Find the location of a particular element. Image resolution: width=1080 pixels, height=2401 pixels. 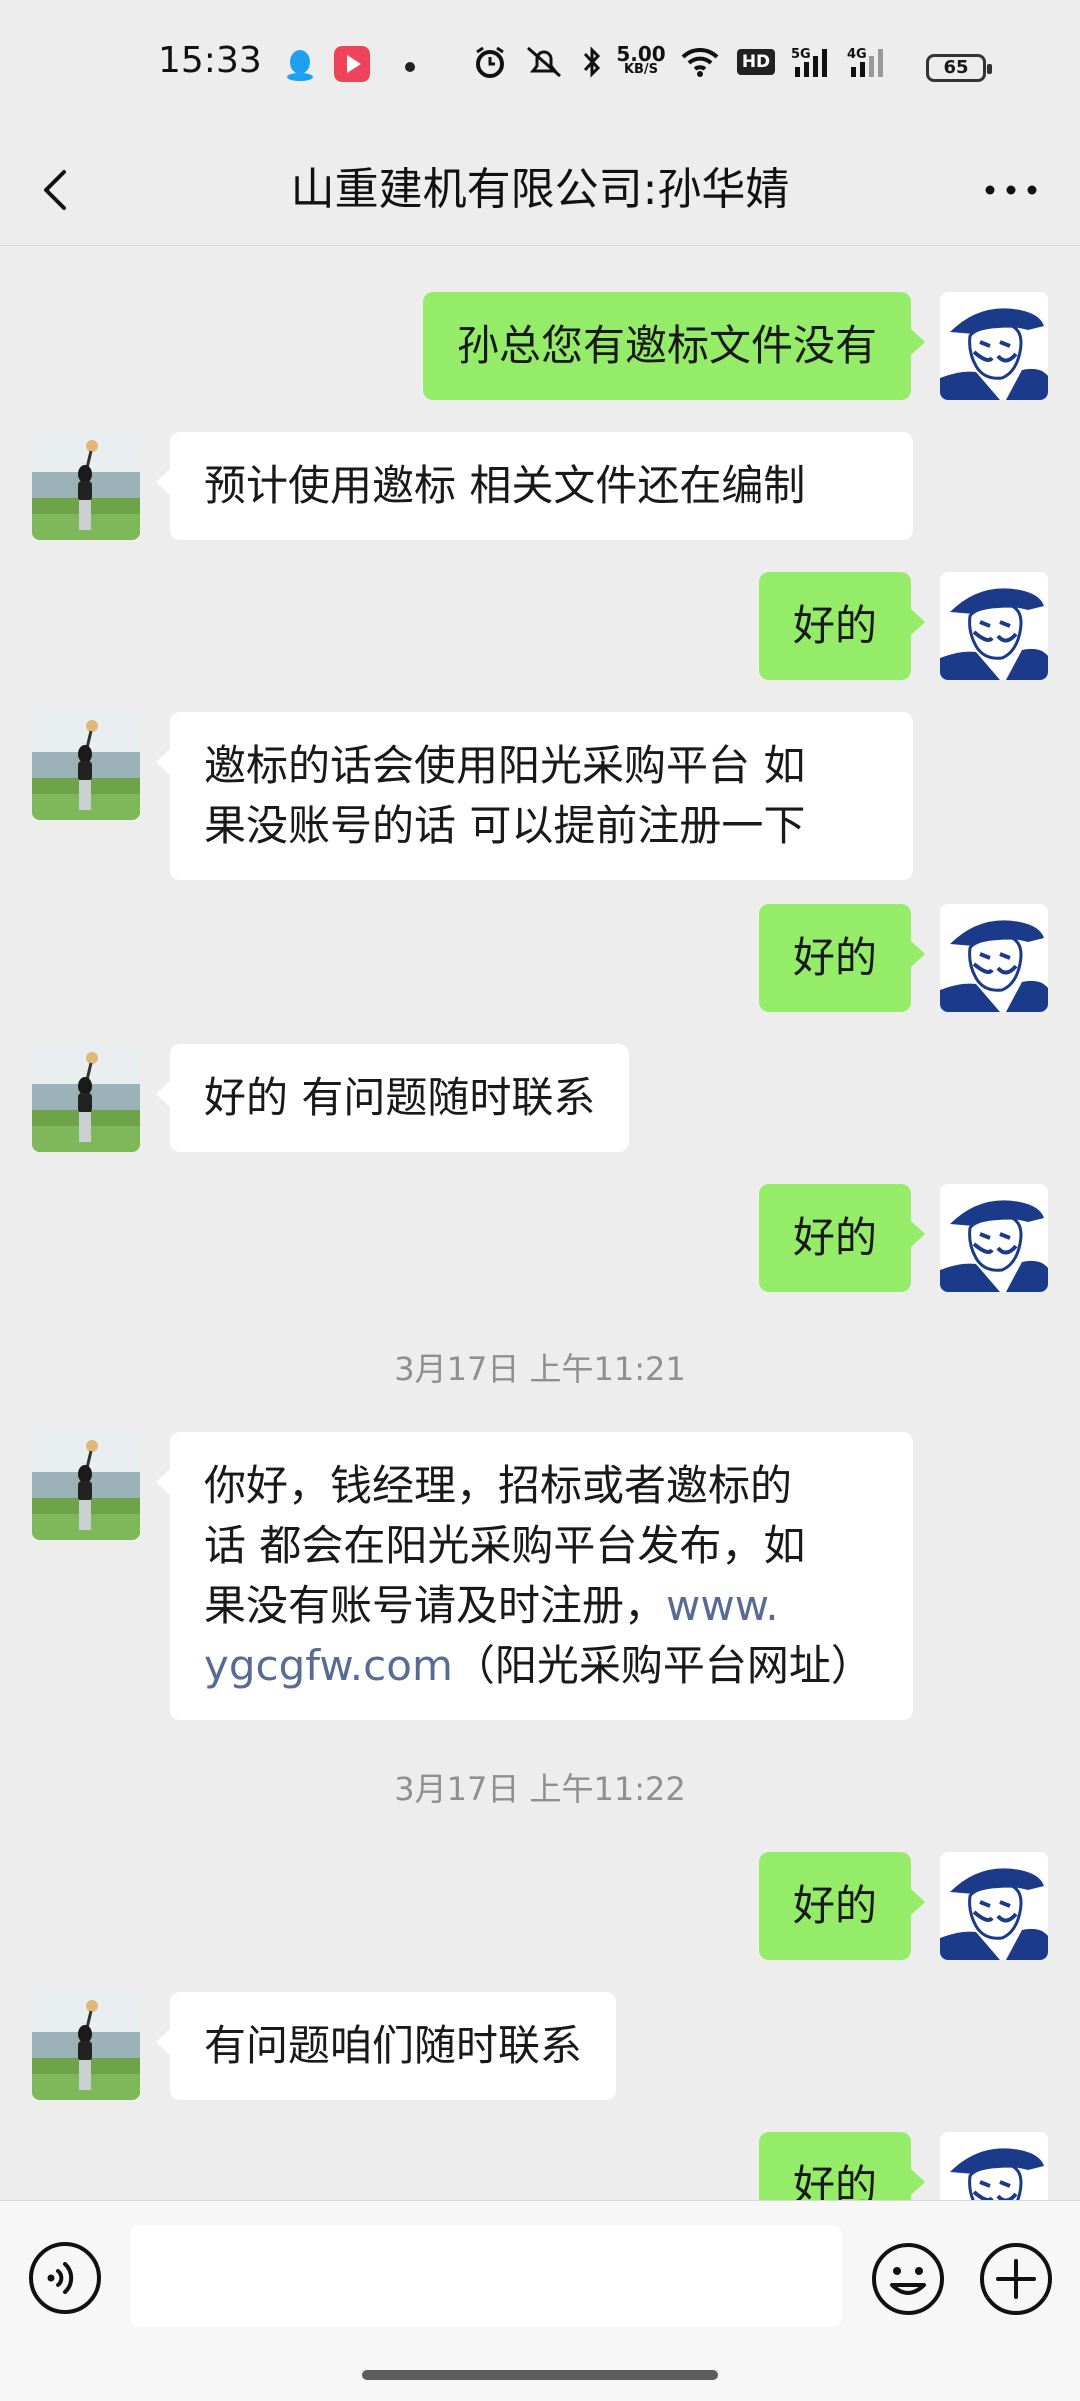

plus-icon is located at coordinates (1016, 2279).